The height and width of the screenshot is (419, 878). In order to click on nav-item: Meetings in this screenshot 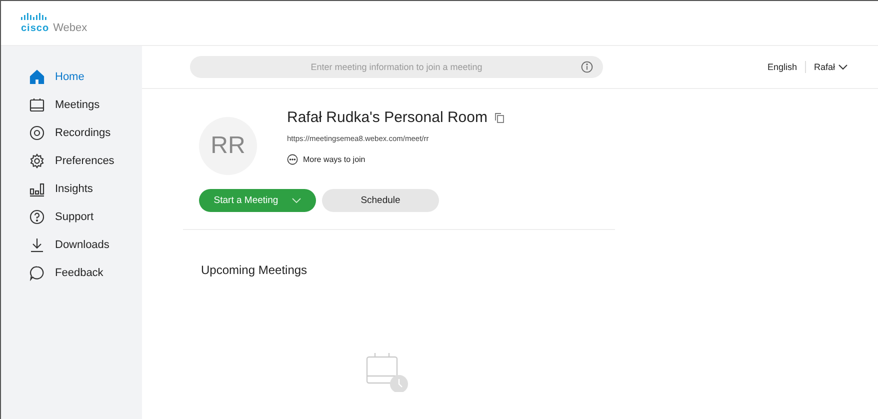, I will do `click(71, 104)`.